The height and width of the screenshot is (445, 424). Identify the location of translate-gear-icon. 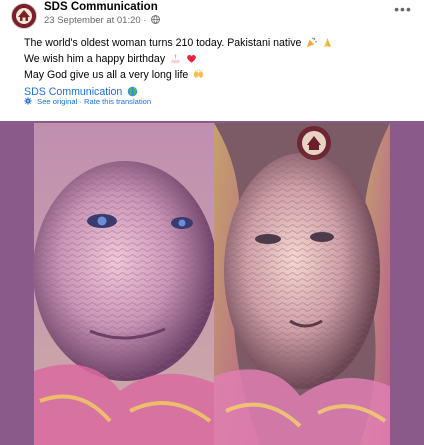
(28, 102).